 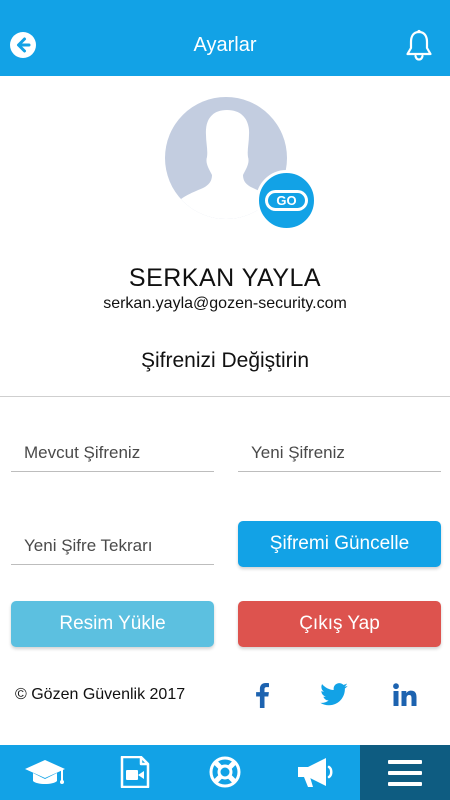 I want to click on logout-button: Çıkış Yap, so click(x=339, y=624).